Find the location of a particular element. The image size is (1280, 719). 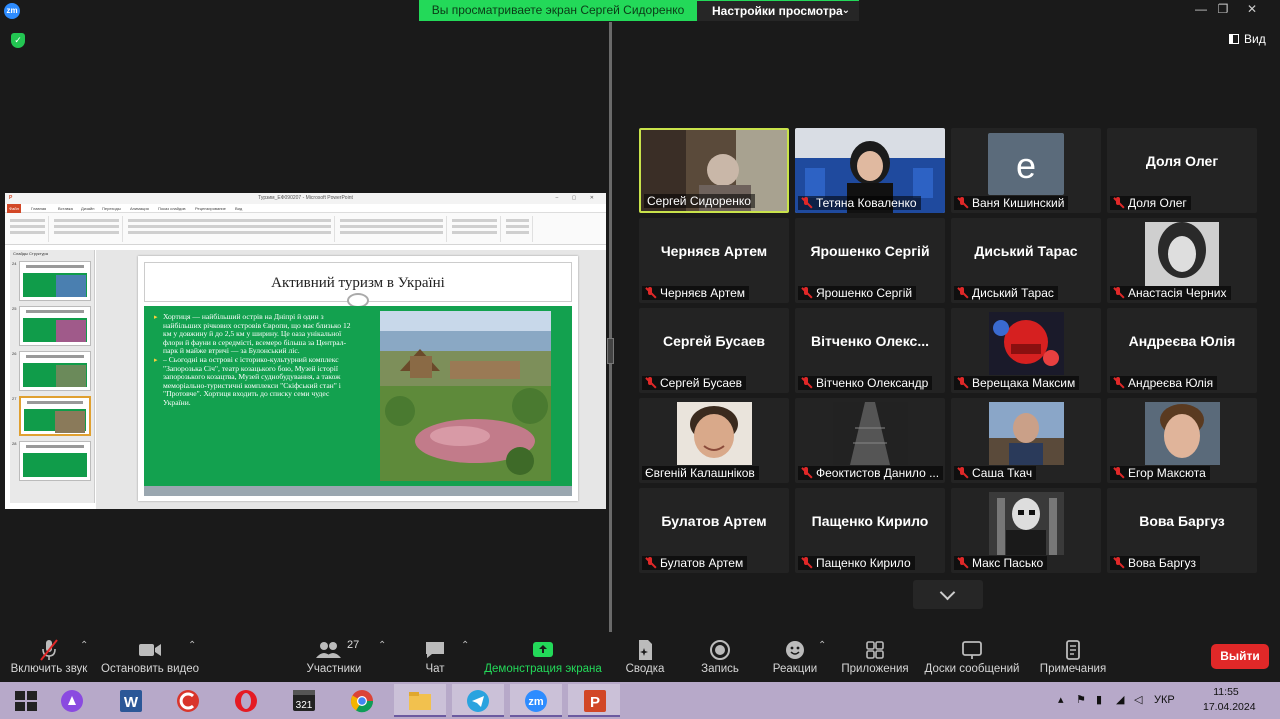

participant-display-name: Черняєв Артем is located at coordinates (714, 251).